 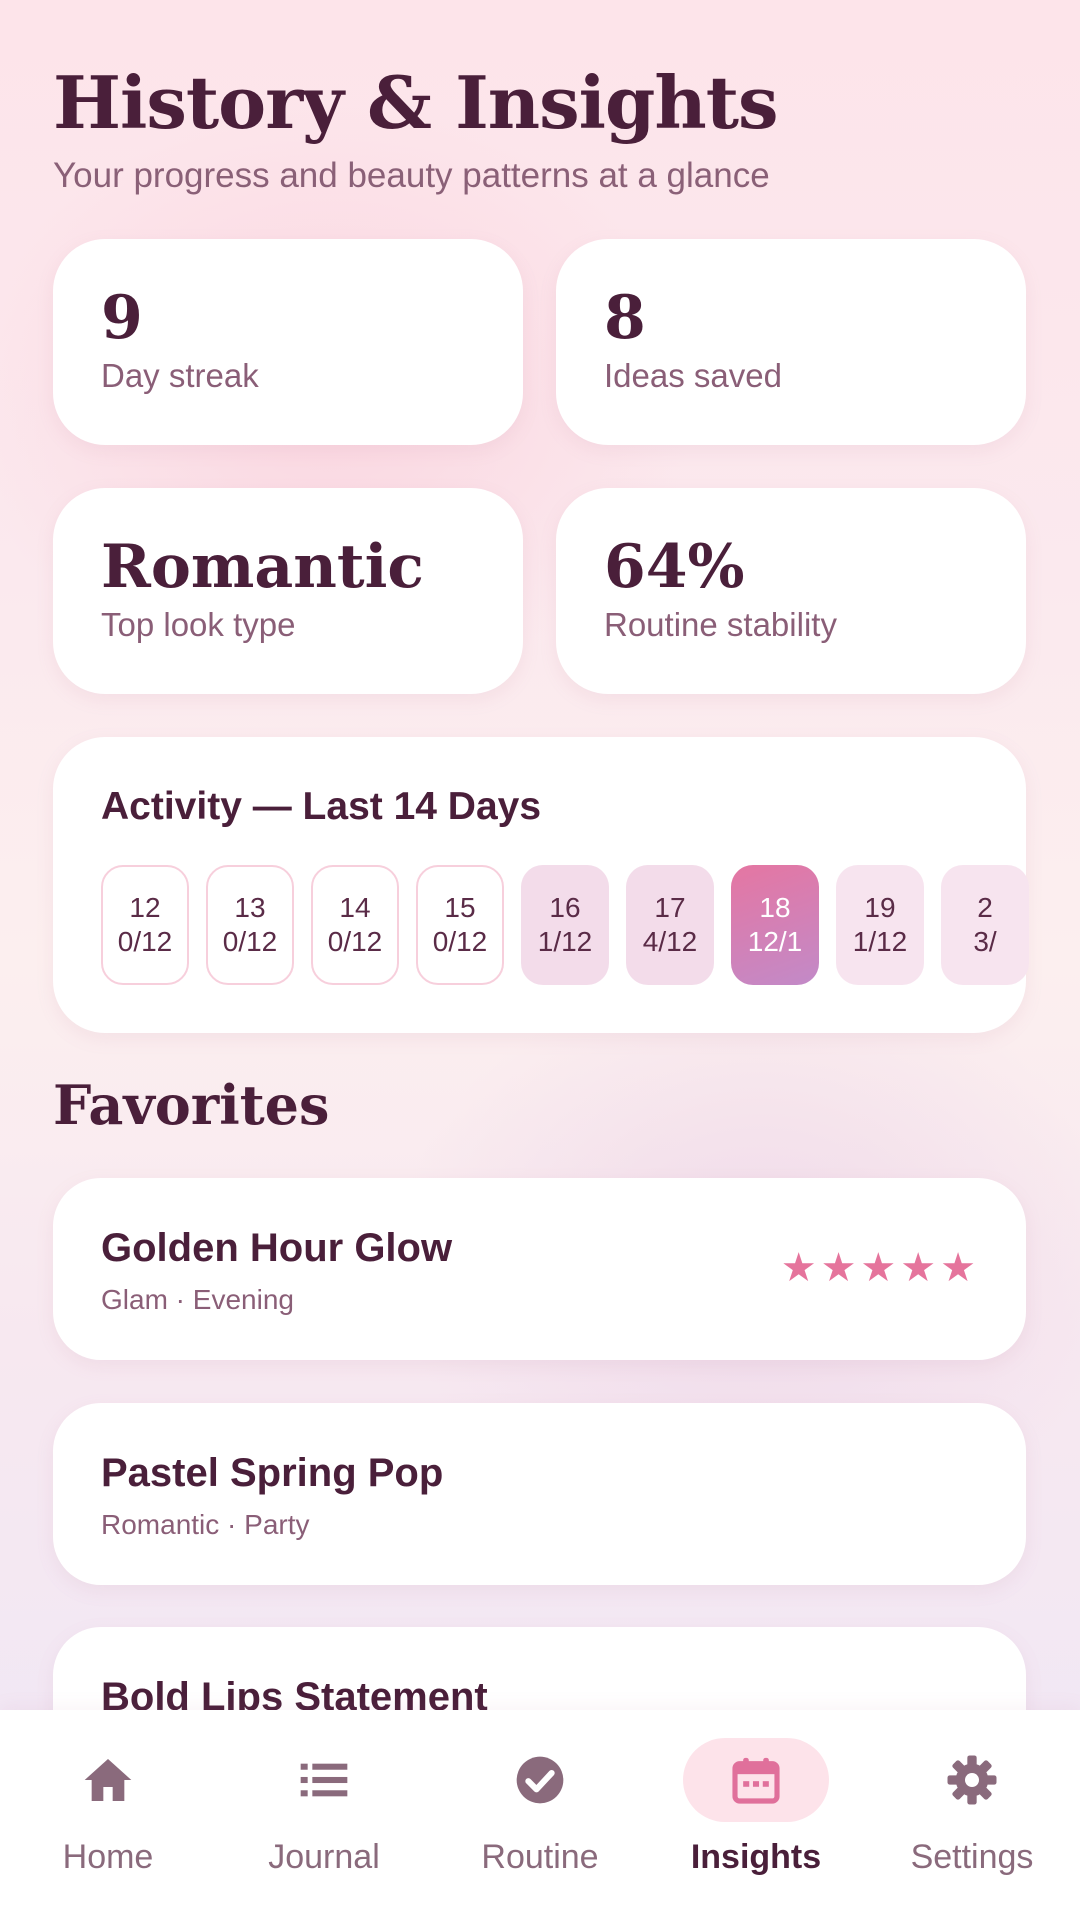 I want to click on favorite-card: Pastel Spring Pop Romantic · Party, so click(x=539, y=1494).